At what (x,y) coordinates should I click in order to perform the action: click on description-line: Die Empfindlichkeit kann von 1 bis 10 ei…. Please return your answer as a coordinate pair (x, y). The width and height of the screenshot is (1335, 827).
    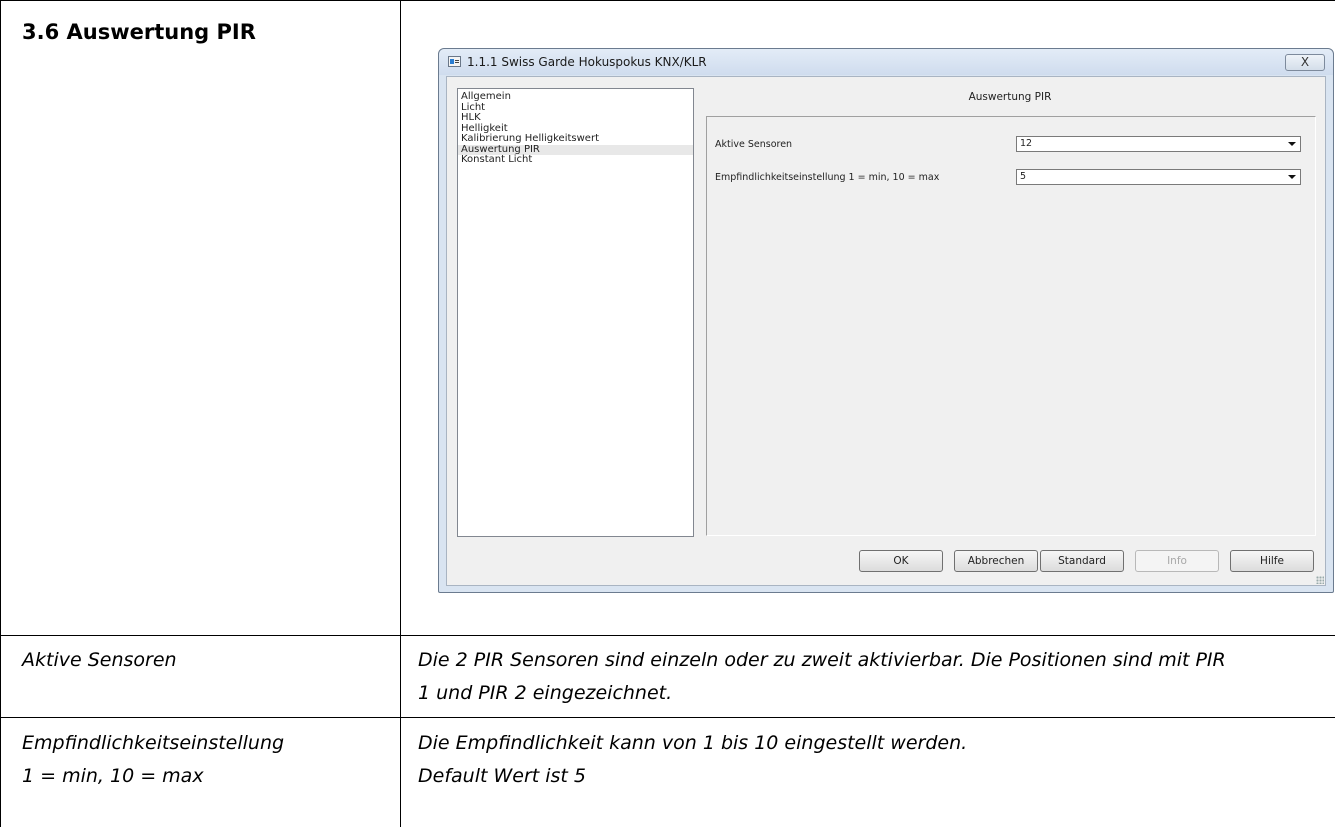
    Looking at the image, I should click on (693, 743).